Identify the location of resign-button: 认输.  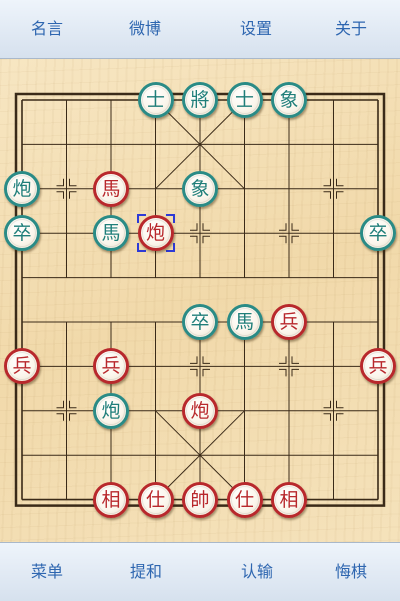
(257, 572).